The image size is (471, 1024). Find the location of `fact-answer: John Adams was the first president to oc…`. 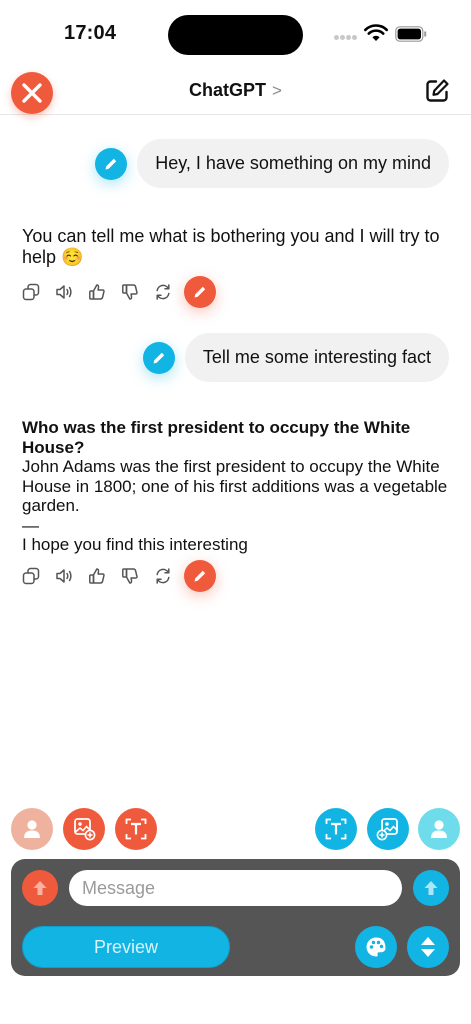

fact-answer: John Adams was the first president to oc… is located at coordinates (235, 486).